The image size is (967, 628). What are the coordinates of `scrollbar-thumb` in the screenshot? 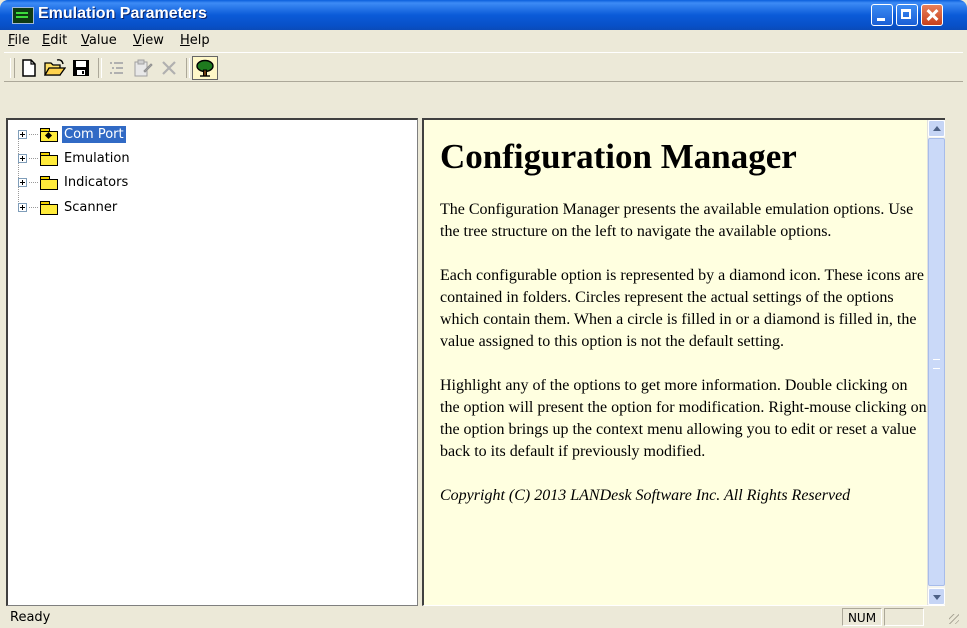 It's located at (936, 362).